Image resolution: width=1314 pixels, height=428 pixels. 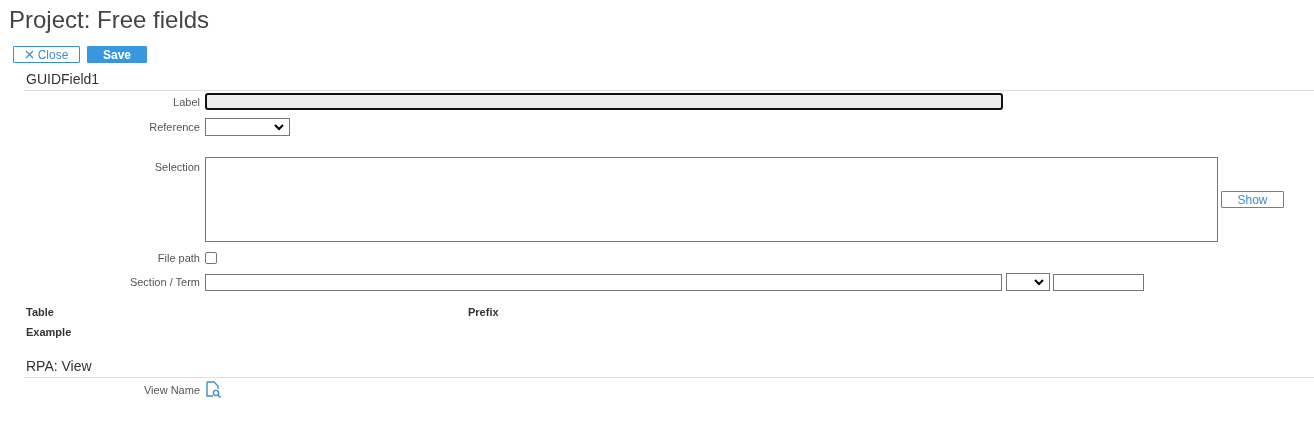 I want to click on field-label: View Name, so click(x=171, y=389).